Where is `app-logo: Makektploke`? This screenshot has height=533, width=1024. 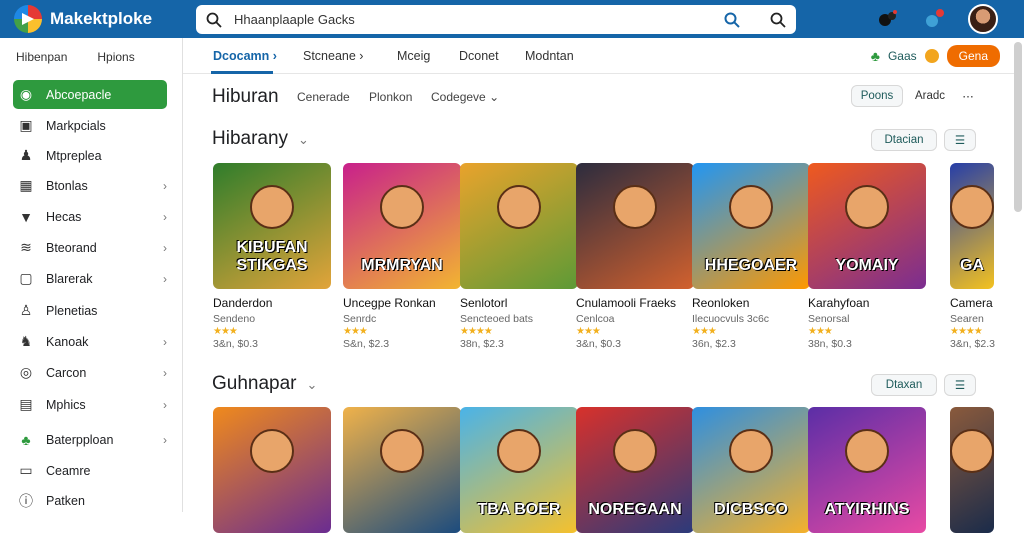 app-logo: Makektploke is located at coordinates (104, 19).